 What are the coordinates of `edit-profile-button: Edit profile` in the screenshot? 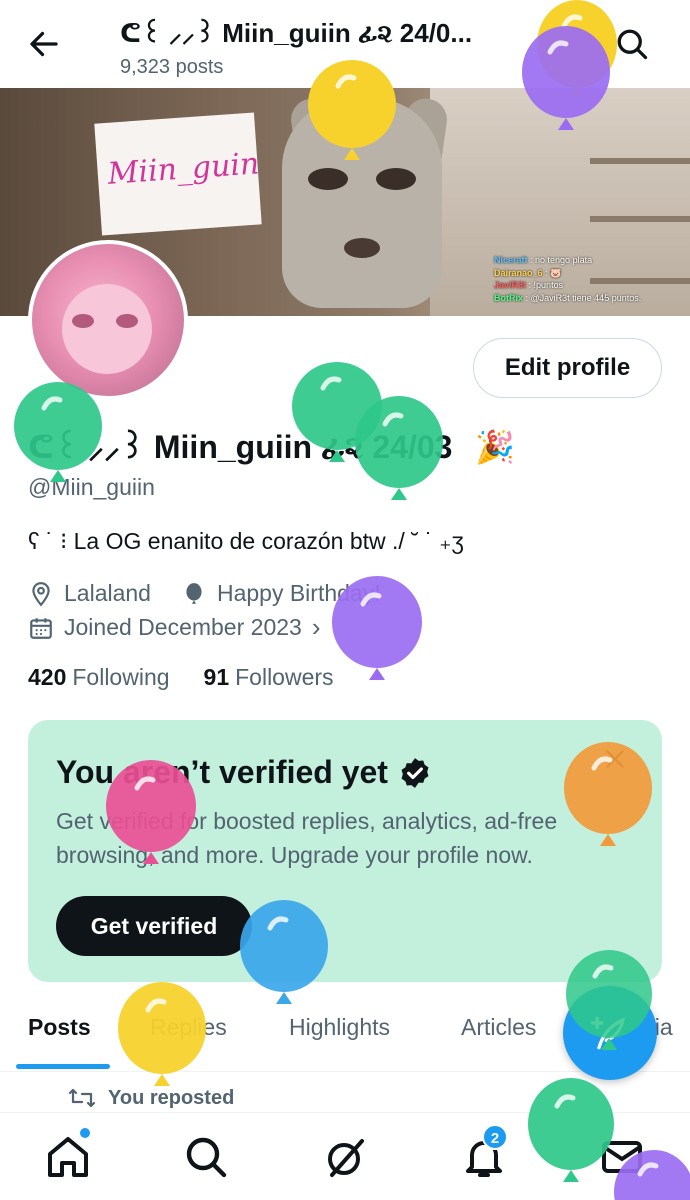 It's located at (567, 368).